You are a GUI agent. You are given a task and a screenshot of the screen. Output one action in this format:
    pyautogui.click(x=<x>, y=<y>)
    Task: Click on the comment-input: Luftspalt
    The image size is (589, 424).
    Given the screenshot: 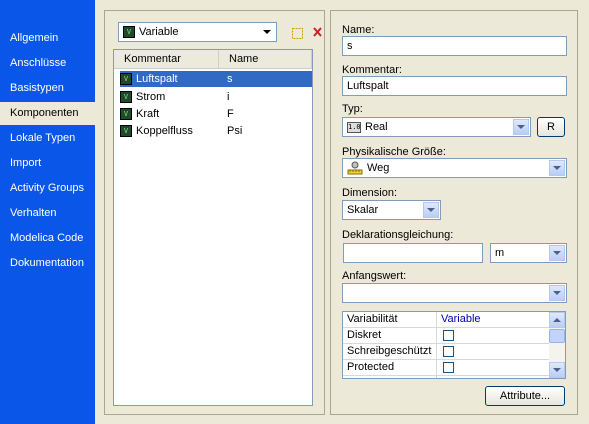 What is the action you would take?
    pyautogui.click(x=454, y=86)
    